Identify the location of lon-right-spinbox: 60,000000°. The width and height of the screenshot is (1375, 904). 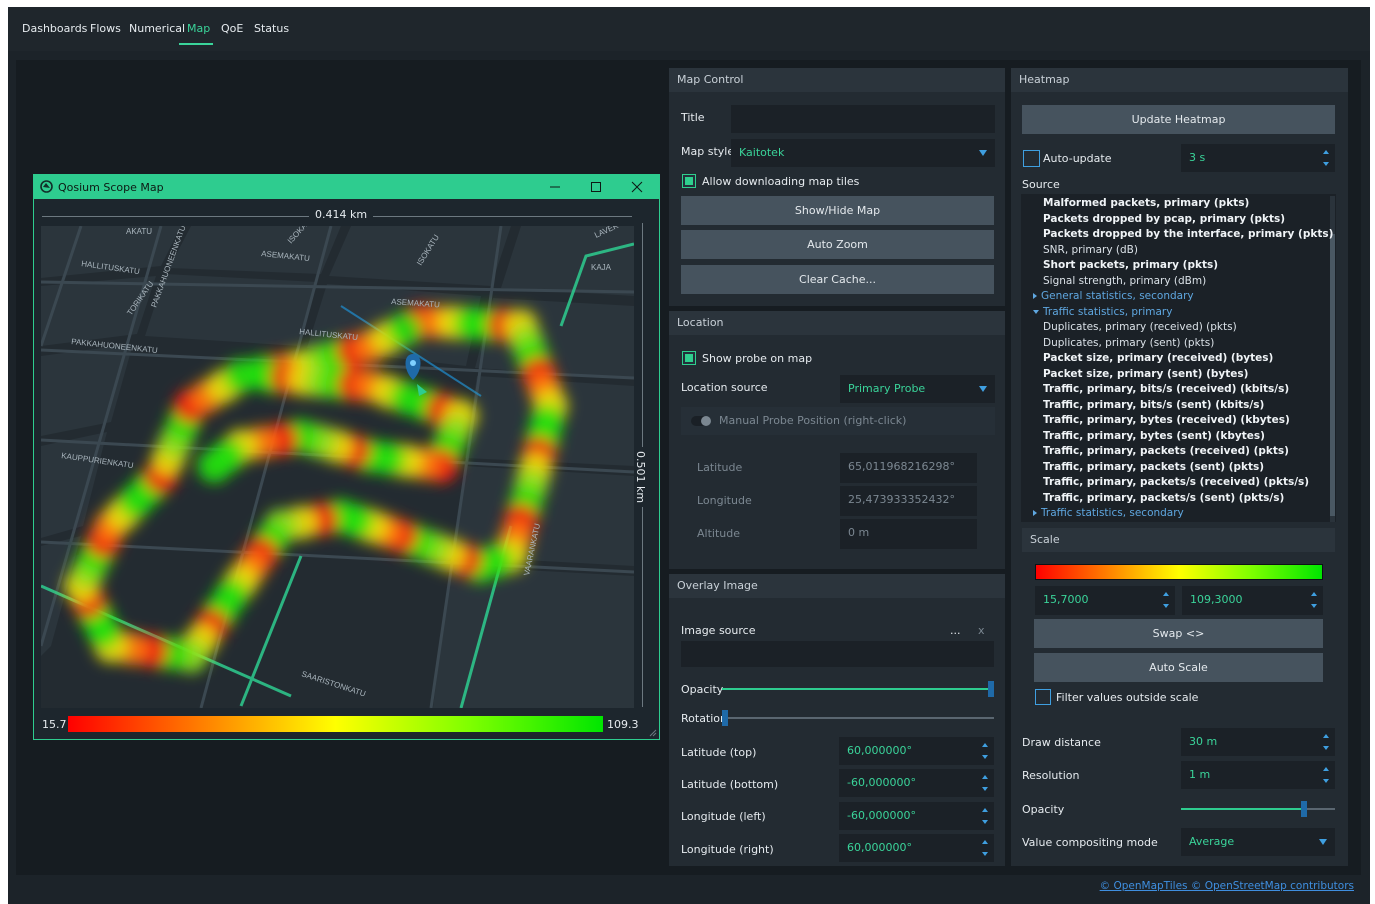
(916, 848).